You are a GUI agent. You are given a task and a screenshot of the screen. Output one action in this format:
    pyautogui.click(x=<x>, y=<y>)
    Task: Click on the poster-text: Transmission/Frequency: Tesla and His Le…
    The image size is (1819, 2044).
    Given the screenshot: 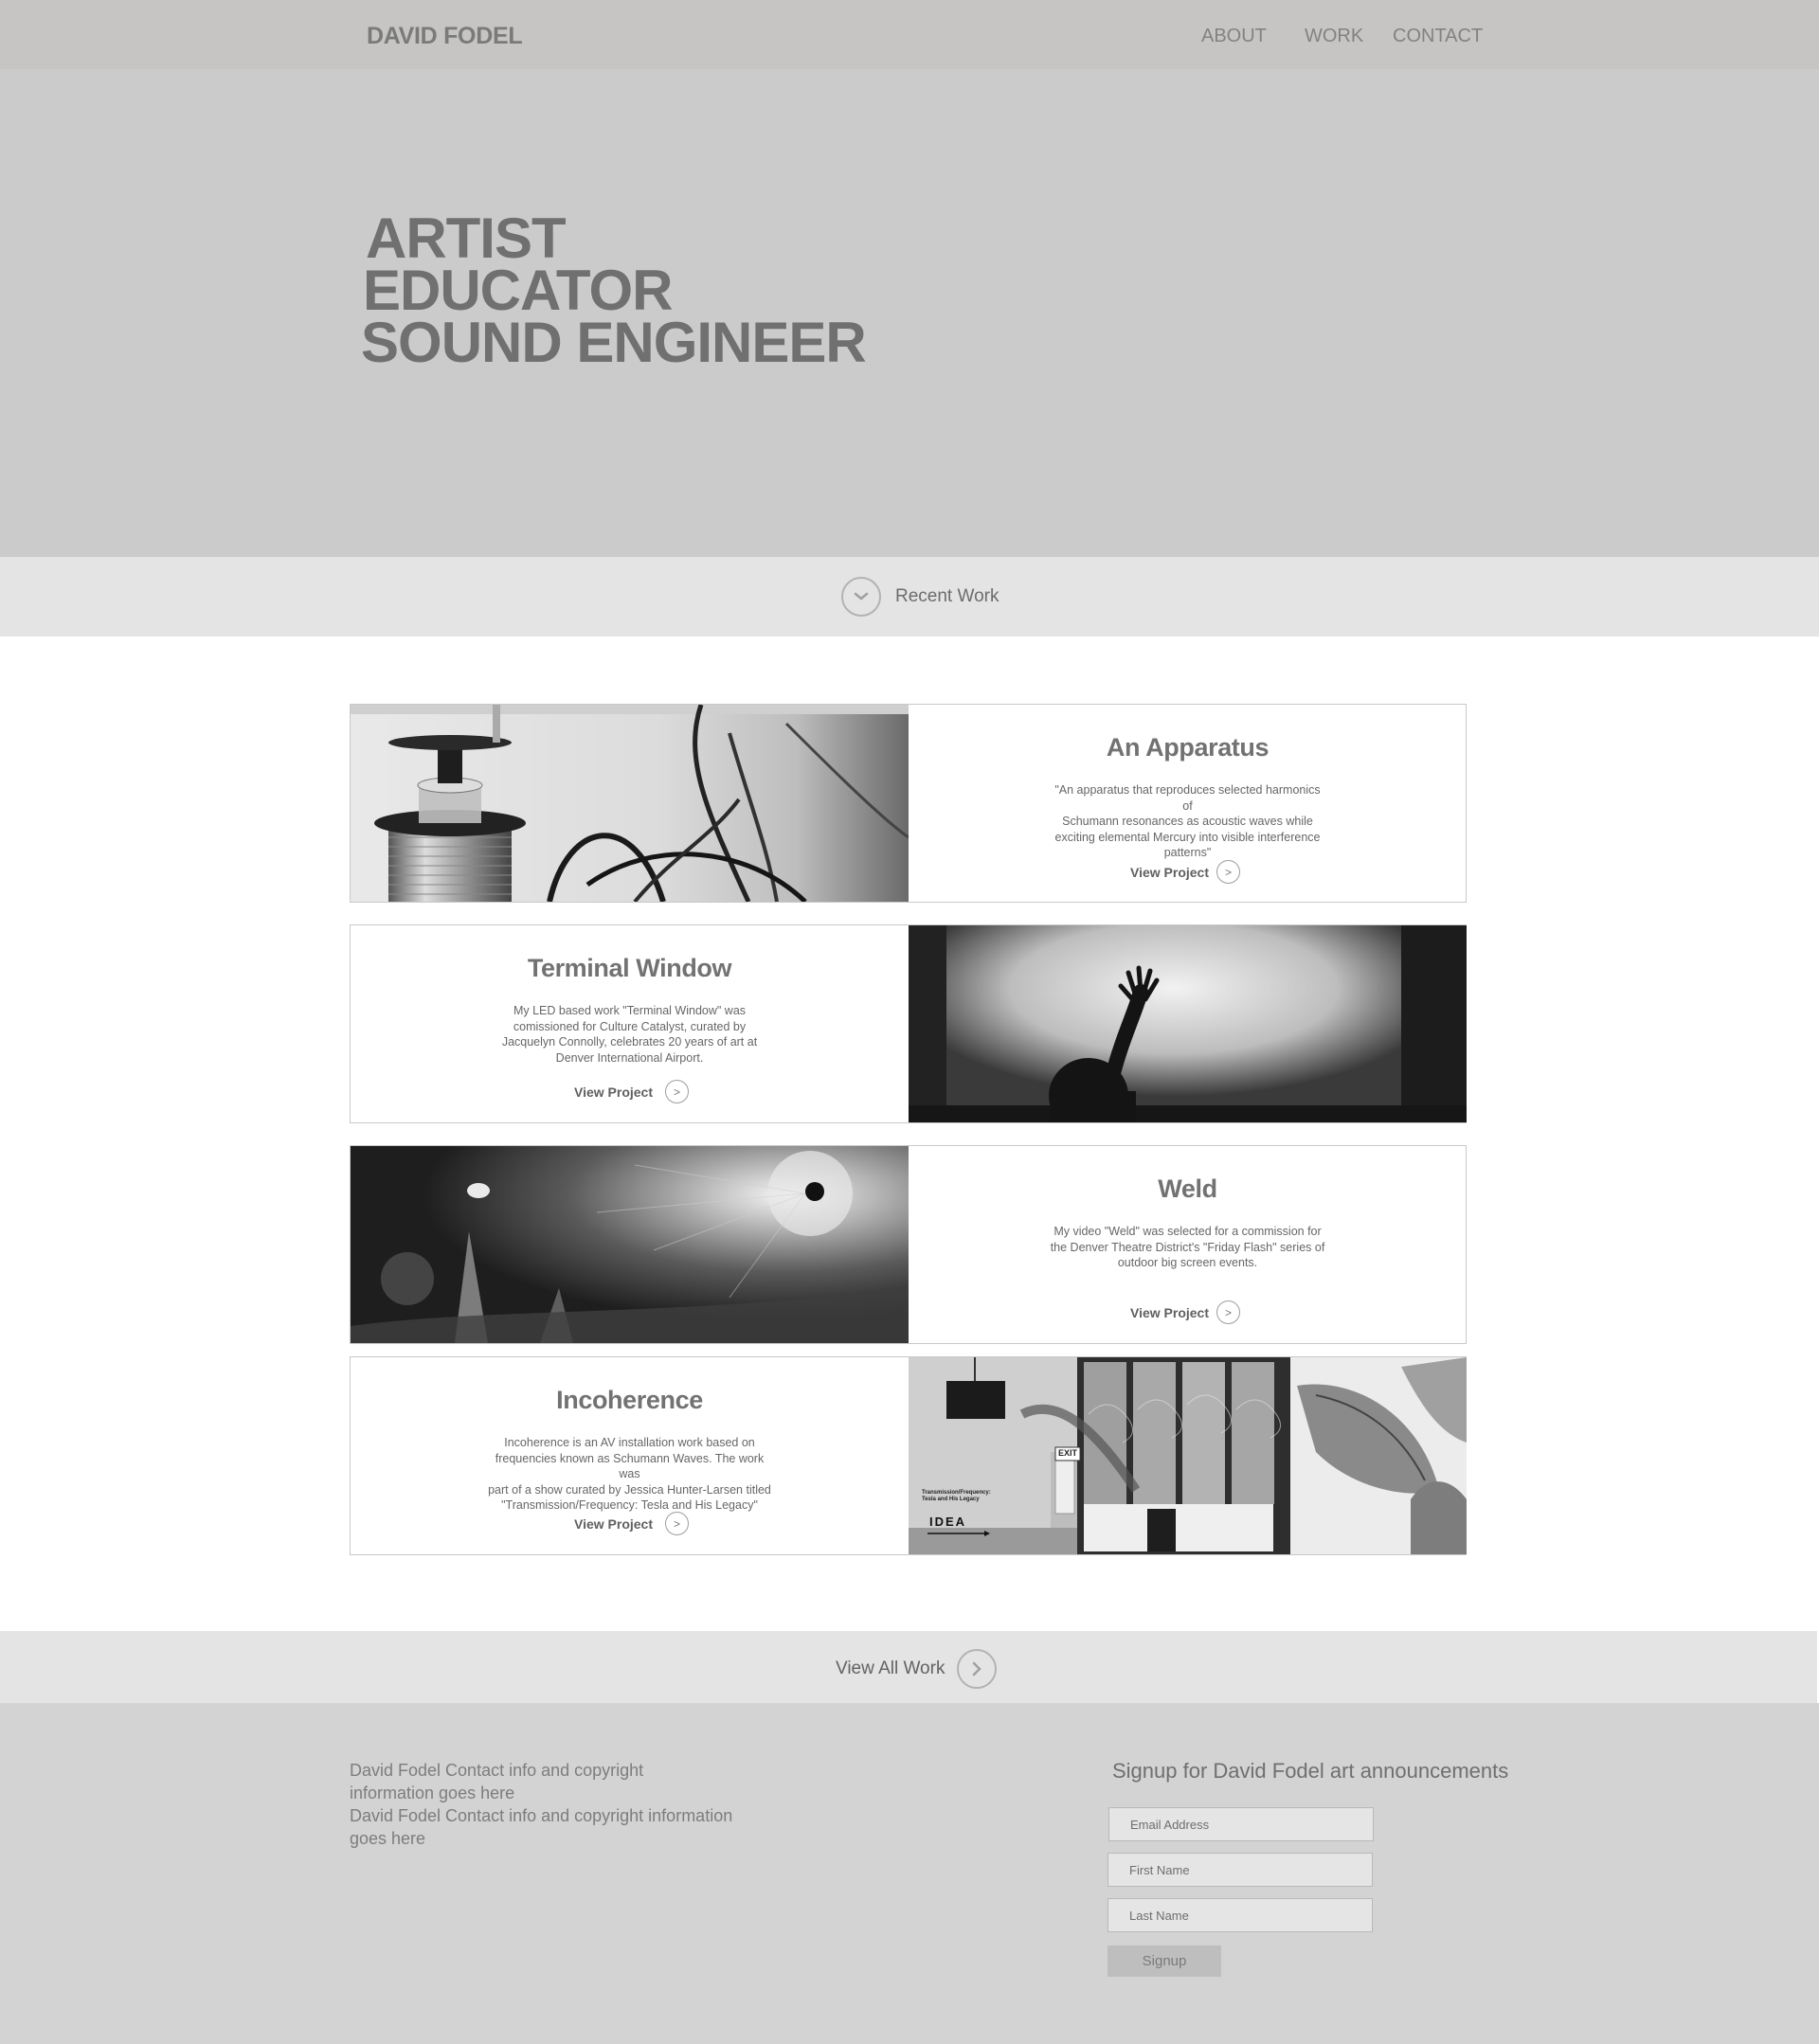 What is the action you would take?
    pyautogui.click(x=956, y=1496)
    